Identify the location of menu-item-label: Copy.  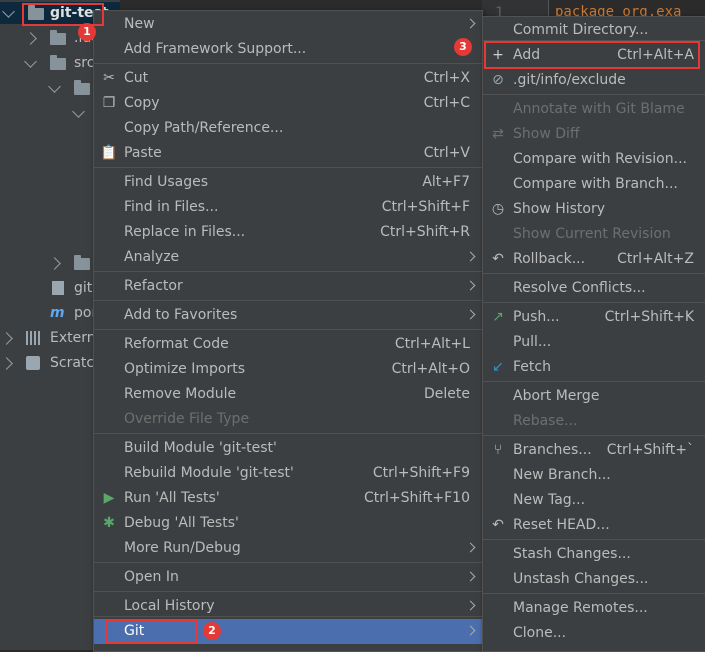
(142, 103).